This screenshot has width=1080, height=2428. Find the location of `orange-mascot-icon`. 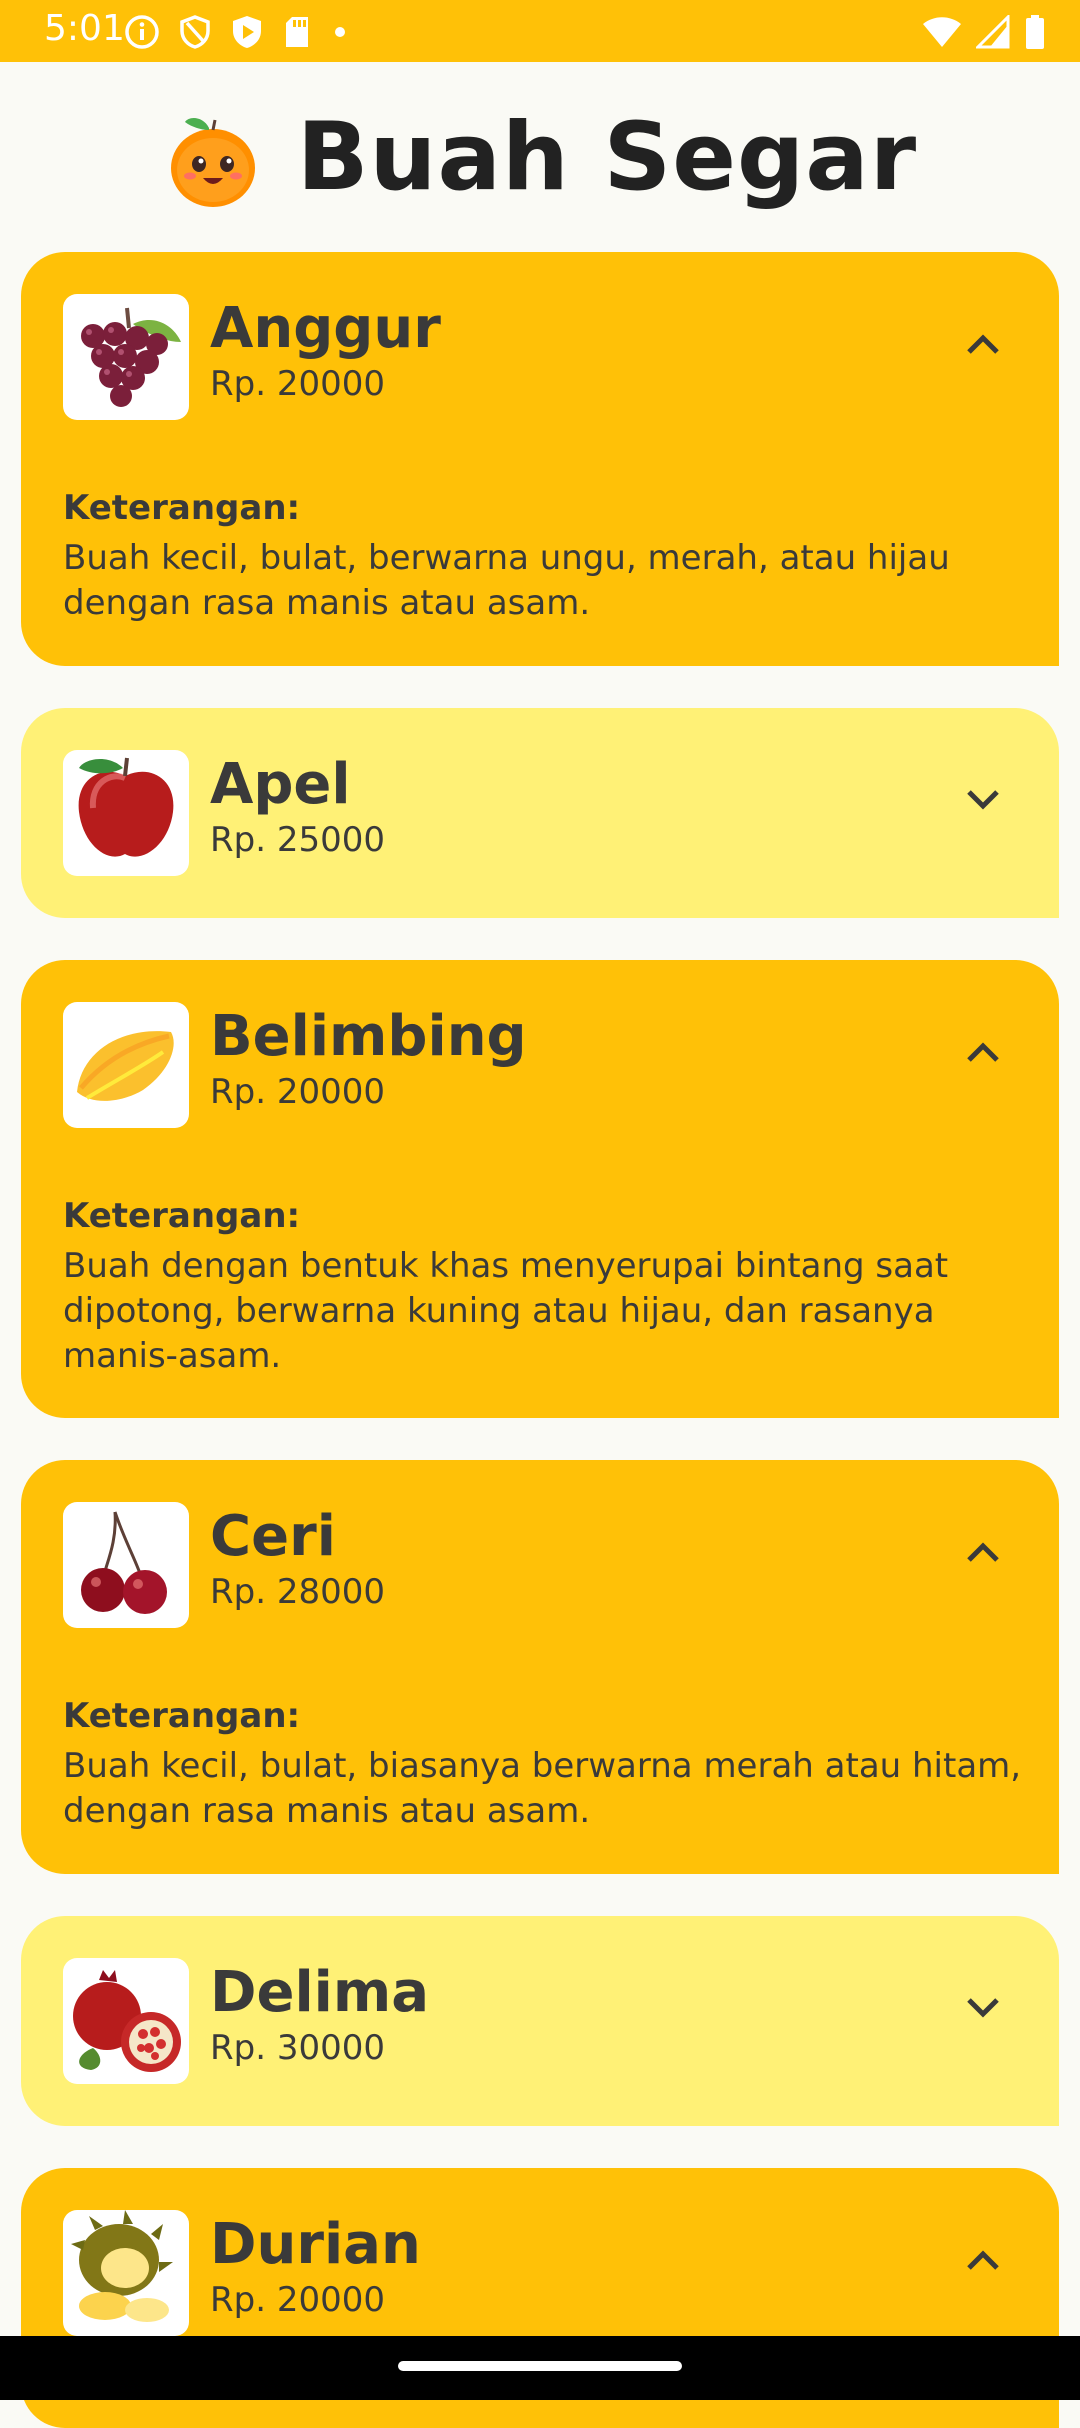

orange-mascot-icon is located at coordinates (212, 162).